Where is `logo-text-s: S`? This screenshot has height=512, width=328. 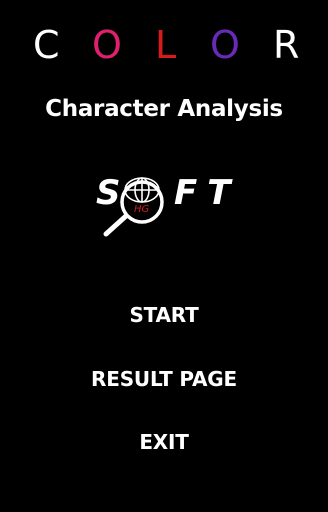
logo-text-s: S is located at coordinates (108, 193).